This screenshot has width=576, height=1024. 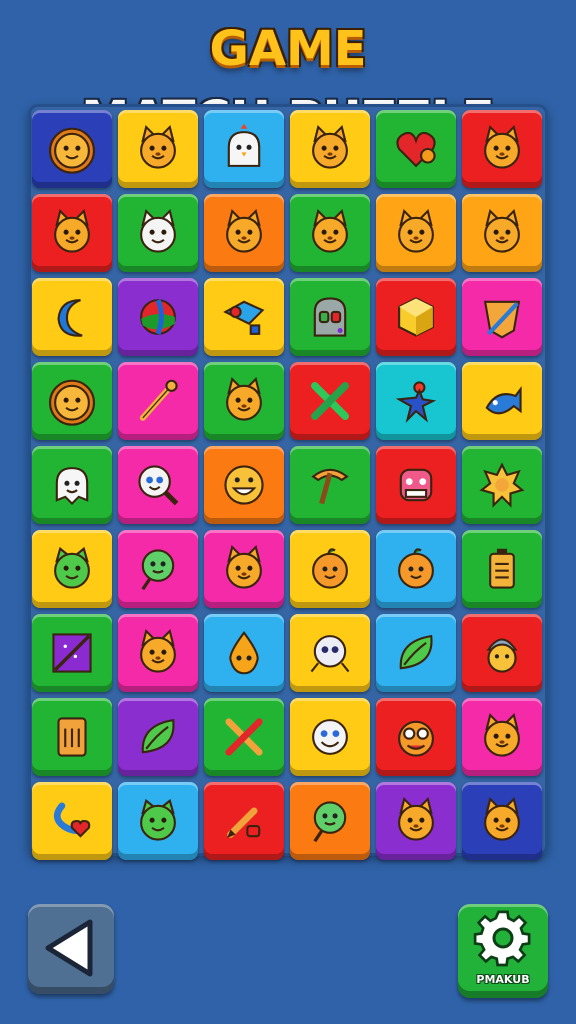 I want to click on gear-icon, so click(x=502, y=938).